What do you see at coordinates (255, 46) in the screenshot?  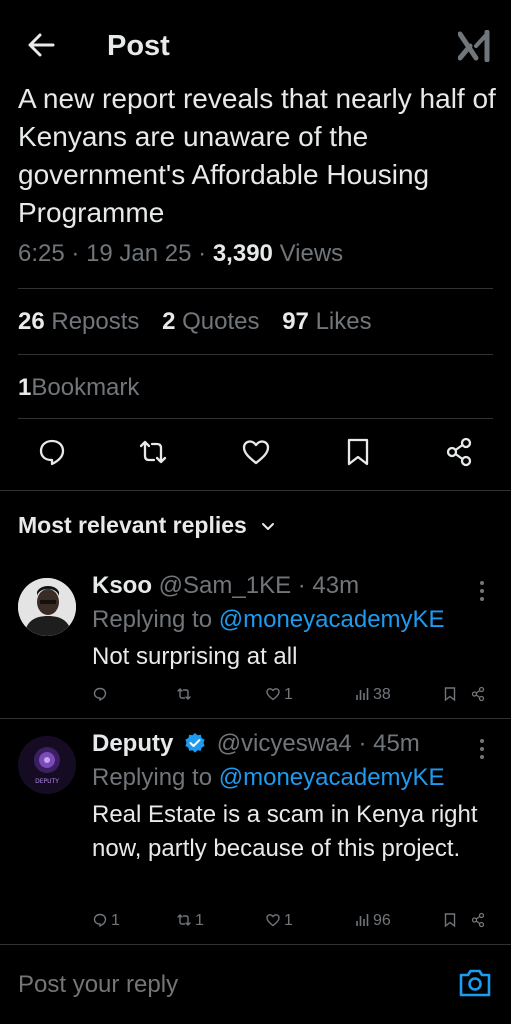 I see `top-bar: Post` at bounding box center [255, 46].